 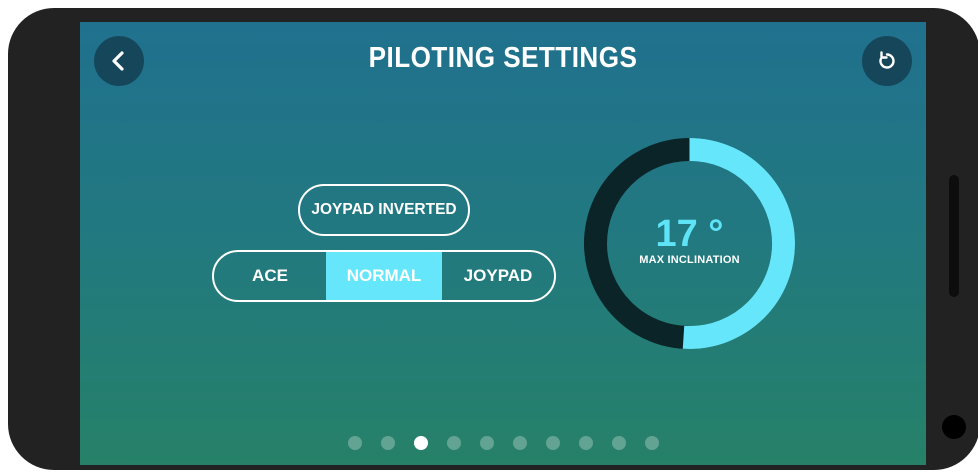 I want to click on inclination-label: MAX INCLINATION, so click(x=689, y=260).